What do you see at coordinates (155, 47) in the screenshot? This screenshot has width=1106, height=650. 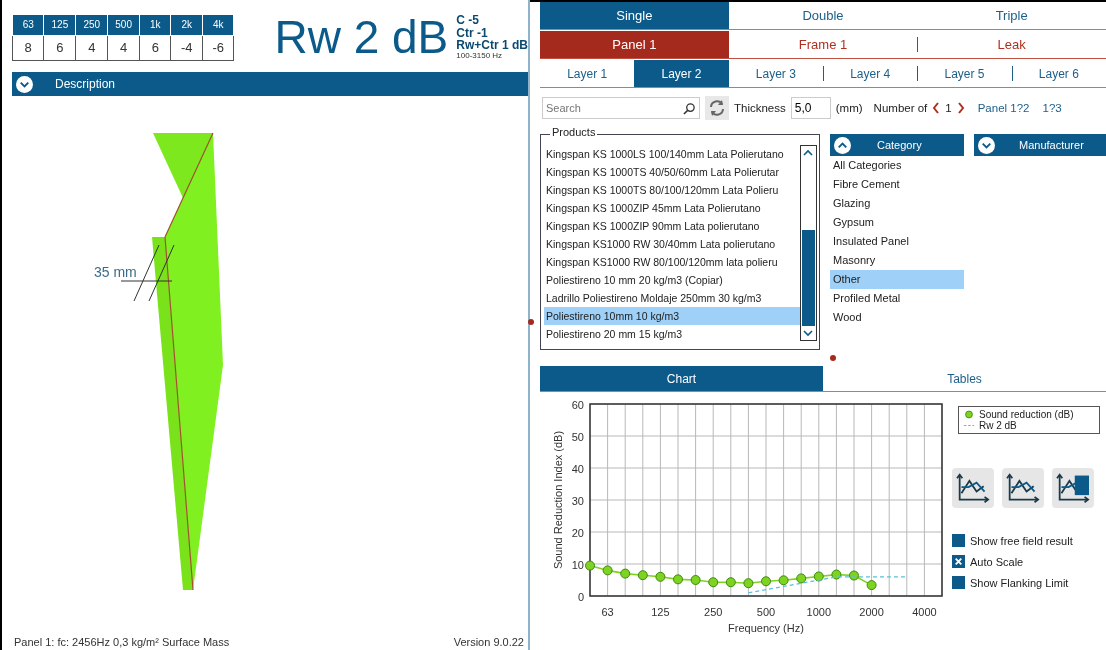 I see `band-value: 6` at bounding box center [155, 47].